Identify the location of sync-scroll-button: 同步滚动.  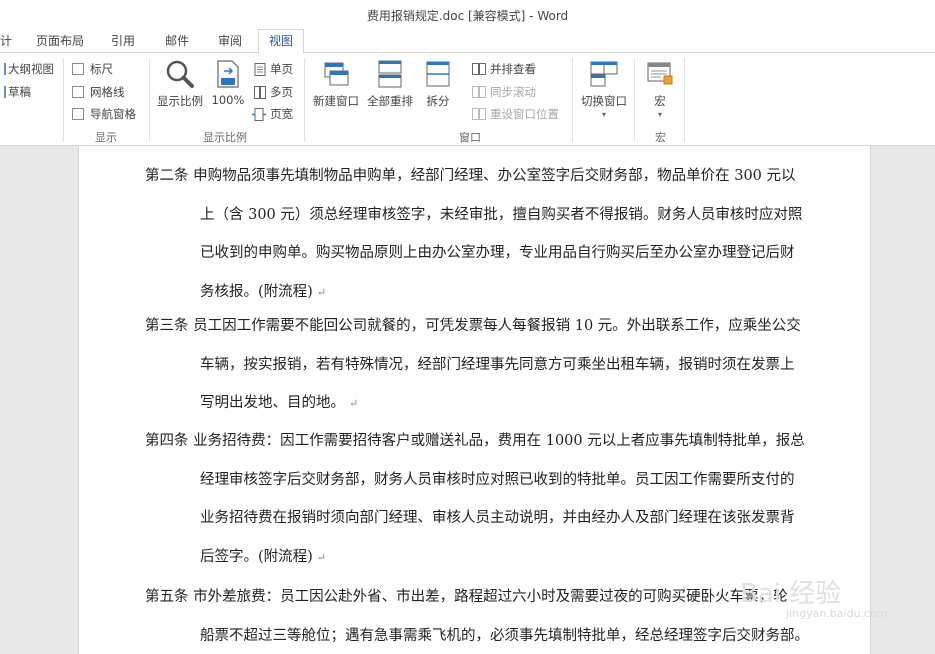
(504, 92).